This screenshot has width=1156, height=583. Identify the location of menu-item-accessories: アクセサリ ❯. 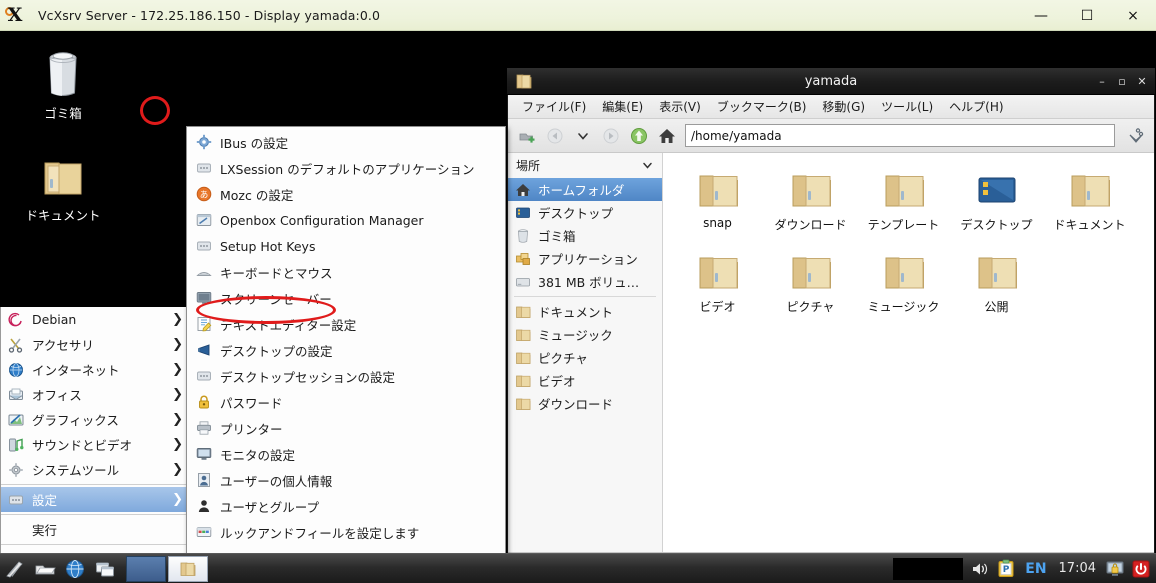
(95, 344).